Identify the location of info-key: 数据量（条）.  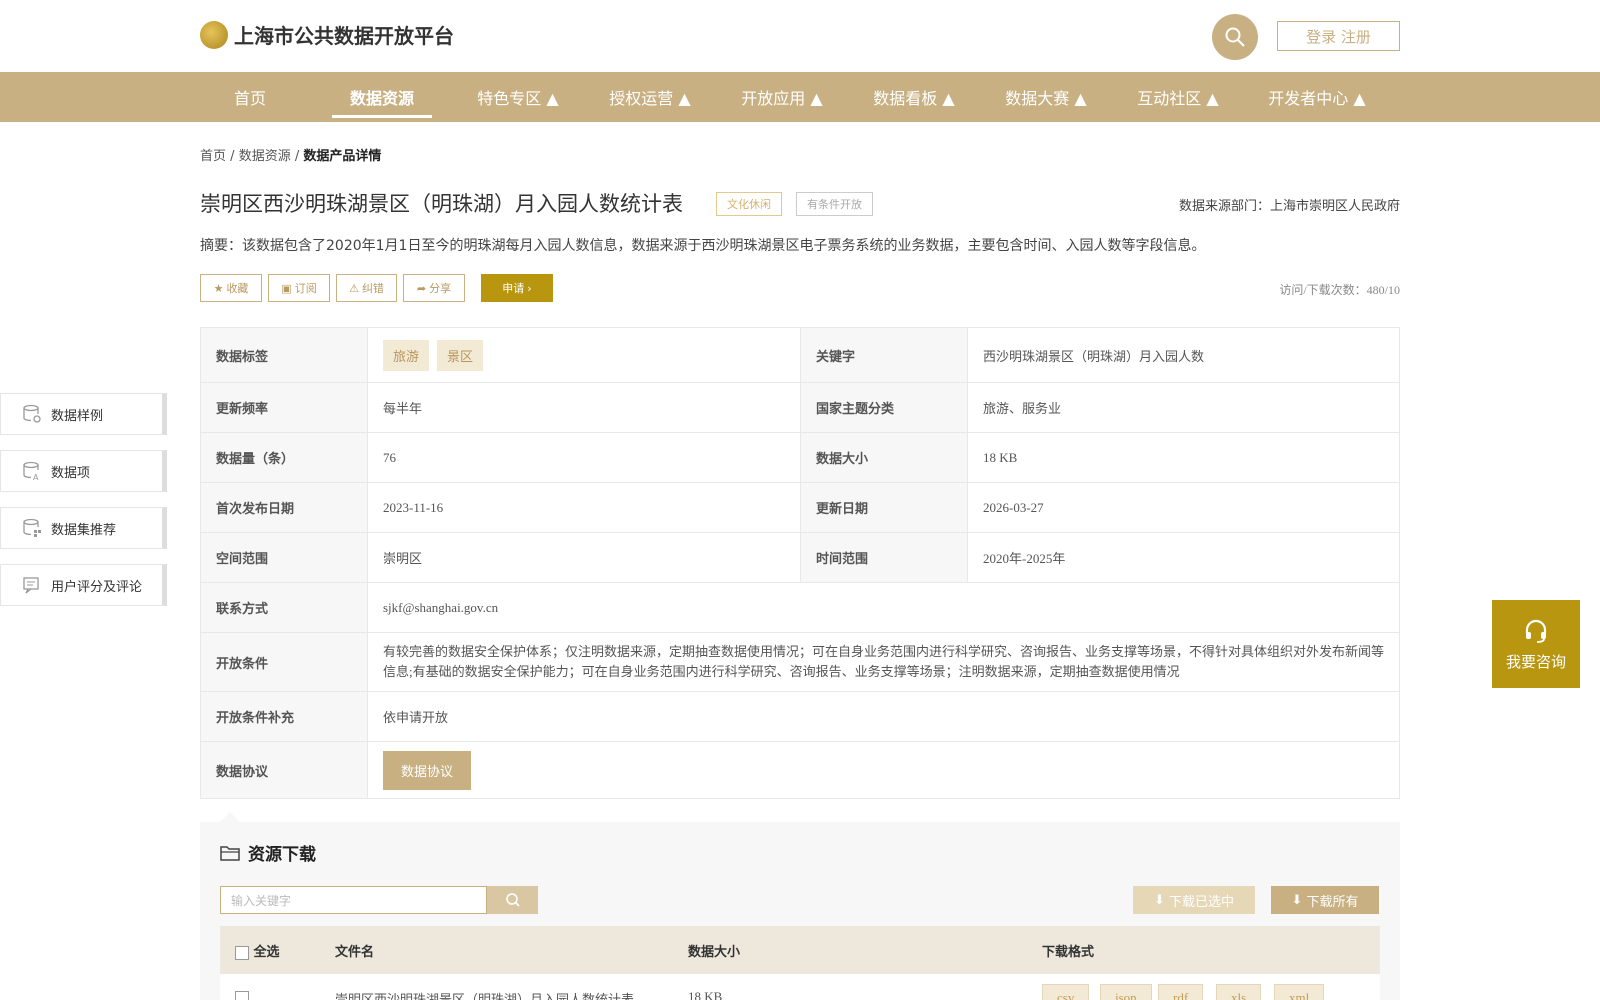
(284, 457).